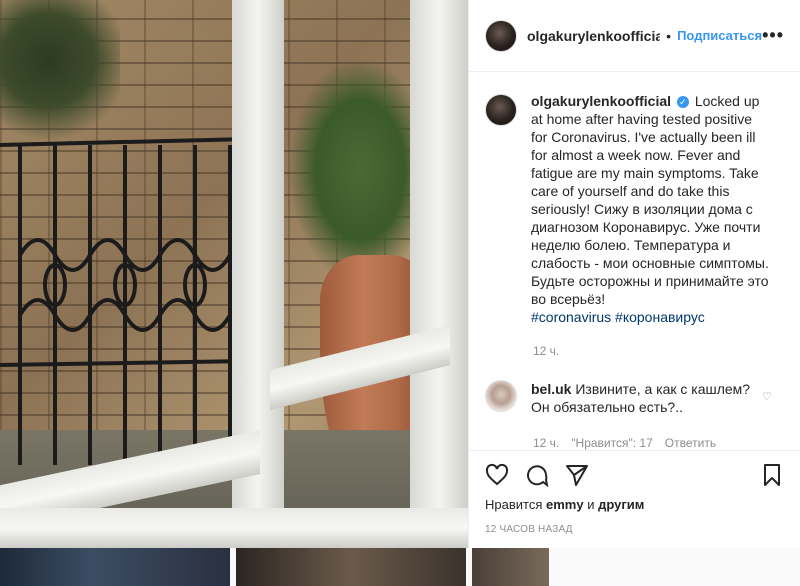 The width and height of the screenshot is (800, 586). What do you see at coordinates (551, 389) in the screenshot?
I see `comment-username: bel.uk` at bounding box center [551, 389].